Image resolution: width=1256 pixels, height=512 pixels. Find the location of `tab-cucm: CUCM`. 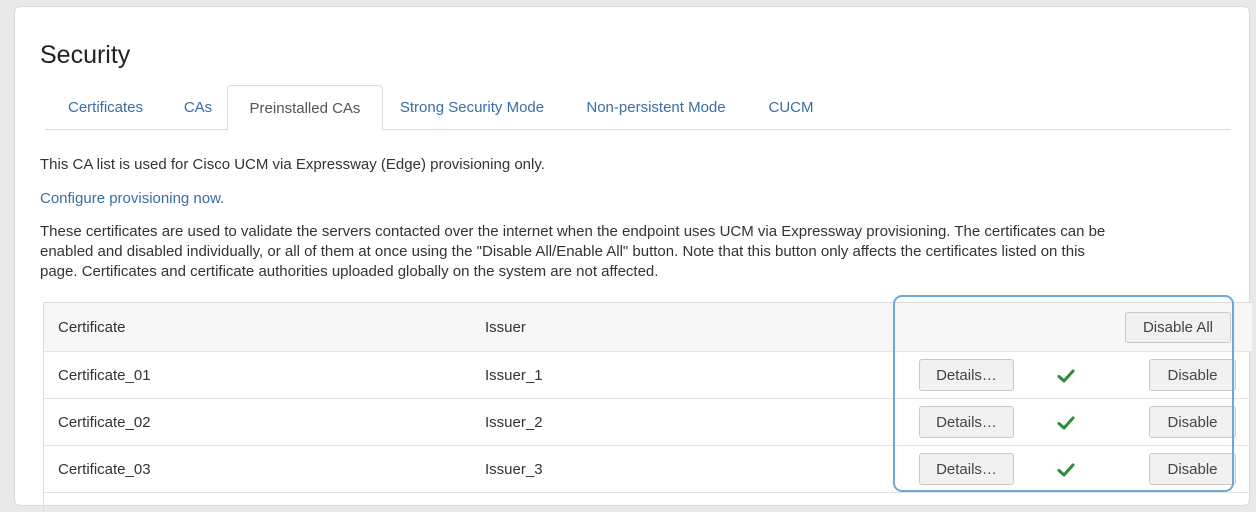

tab-cucm: CUCM is located at coordinates (791, 107).